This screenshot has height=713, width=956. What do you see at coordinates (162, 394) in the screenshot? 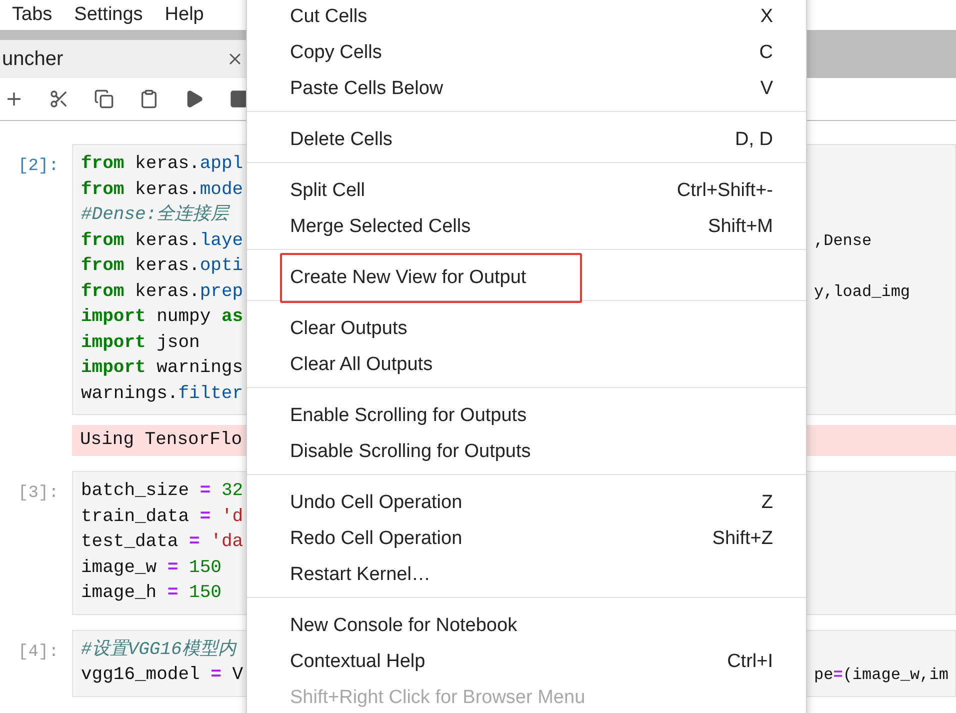
I see `code-line: warnings.filter` at bounding box center [162, 394].